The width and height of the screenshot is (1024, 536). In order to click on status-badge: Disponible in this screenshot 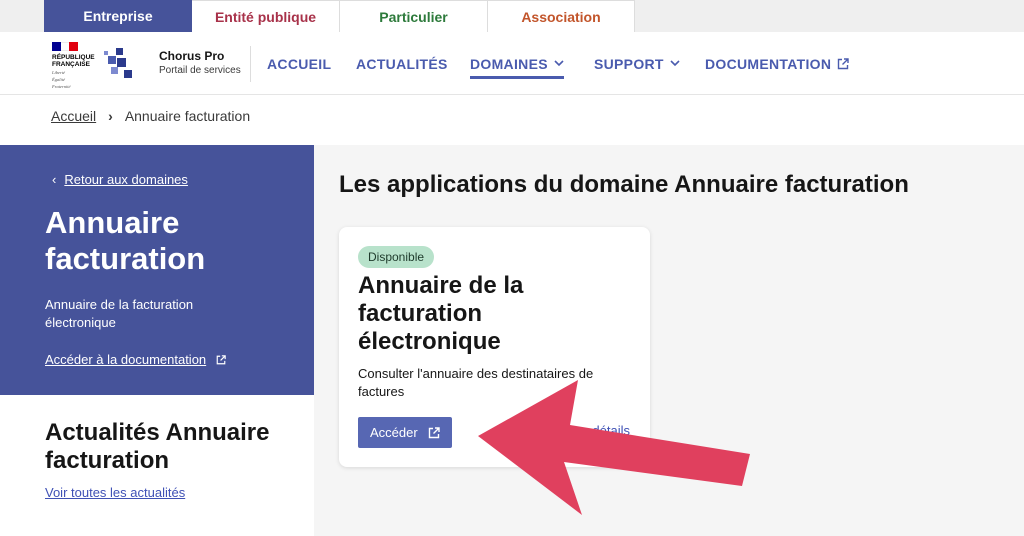, I will do `click(396, 257)`.